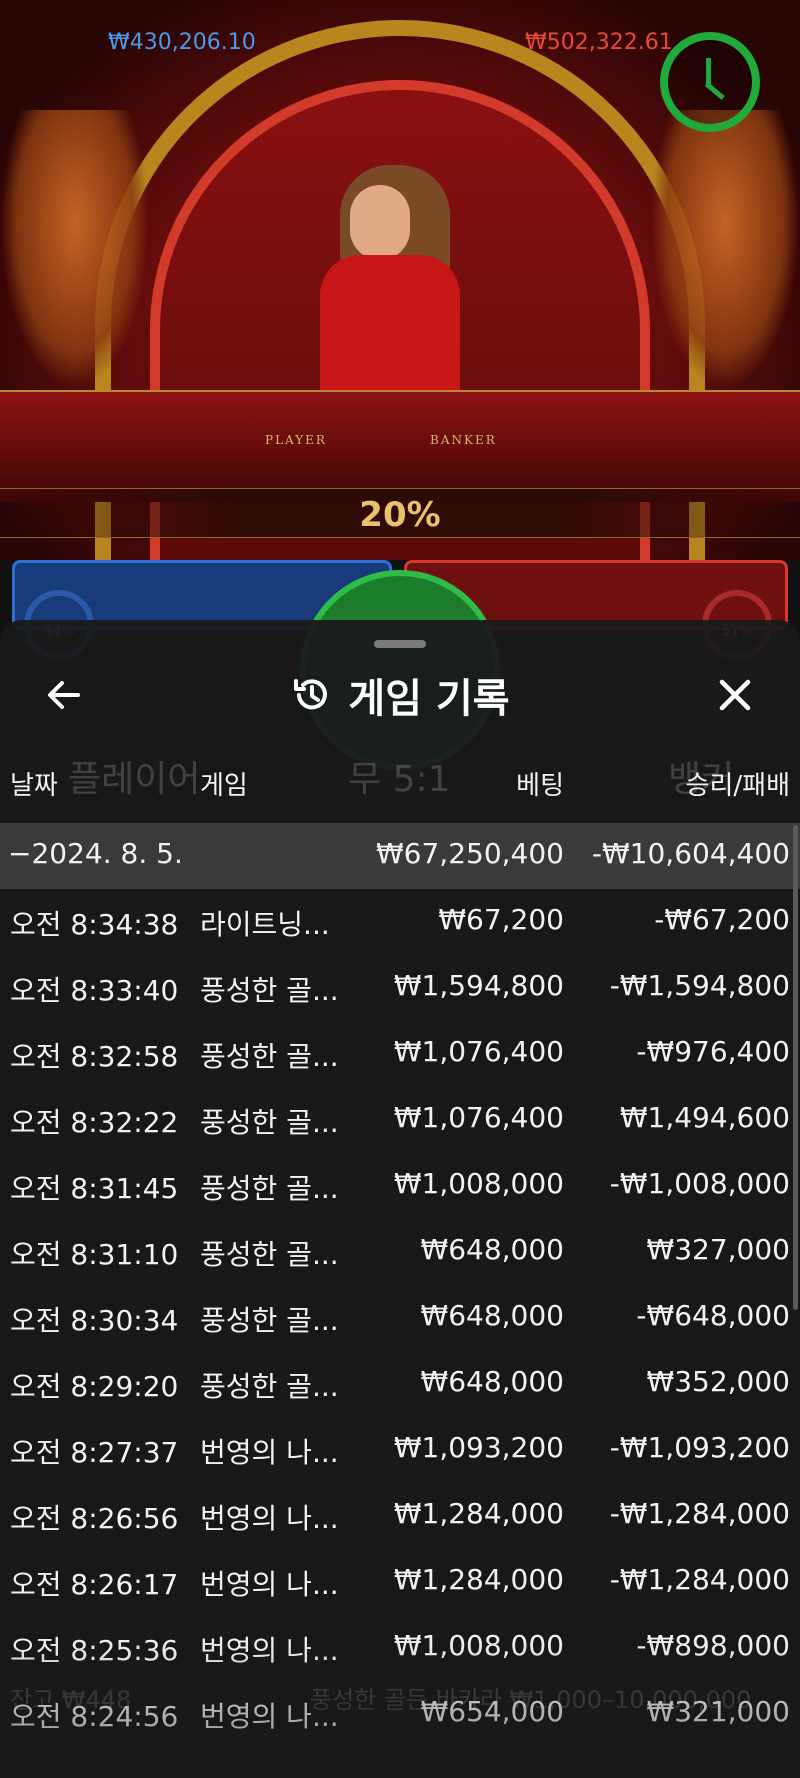 This screenshot has width=800, height=1778. I want to click on table-row: 오전 8:26:56 번영의 나... ₩1,284,000 -₩1,284,000, so click(400, 1516).